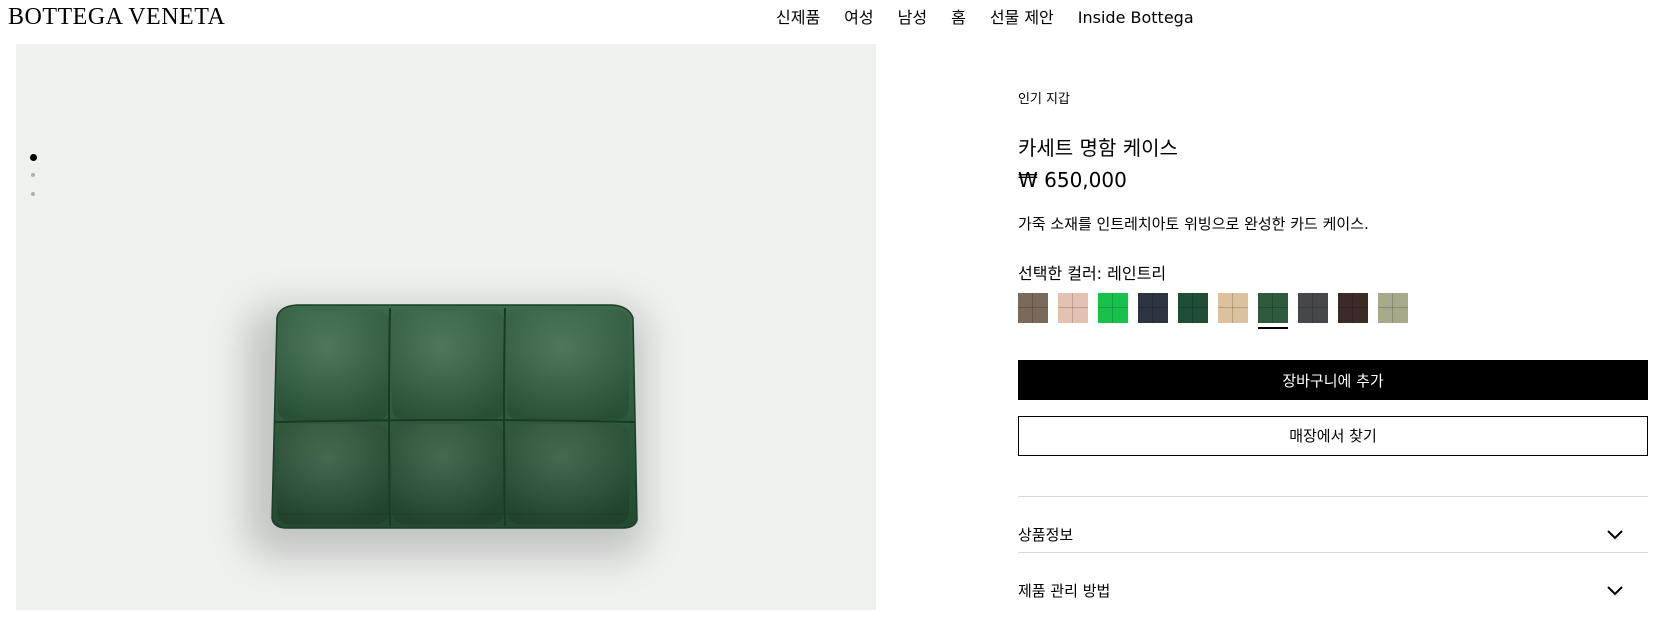 Image resolution: width=1656 pixels, height=620 pixels. I want to click on nav-item-men: 남성, so click(912, 18).